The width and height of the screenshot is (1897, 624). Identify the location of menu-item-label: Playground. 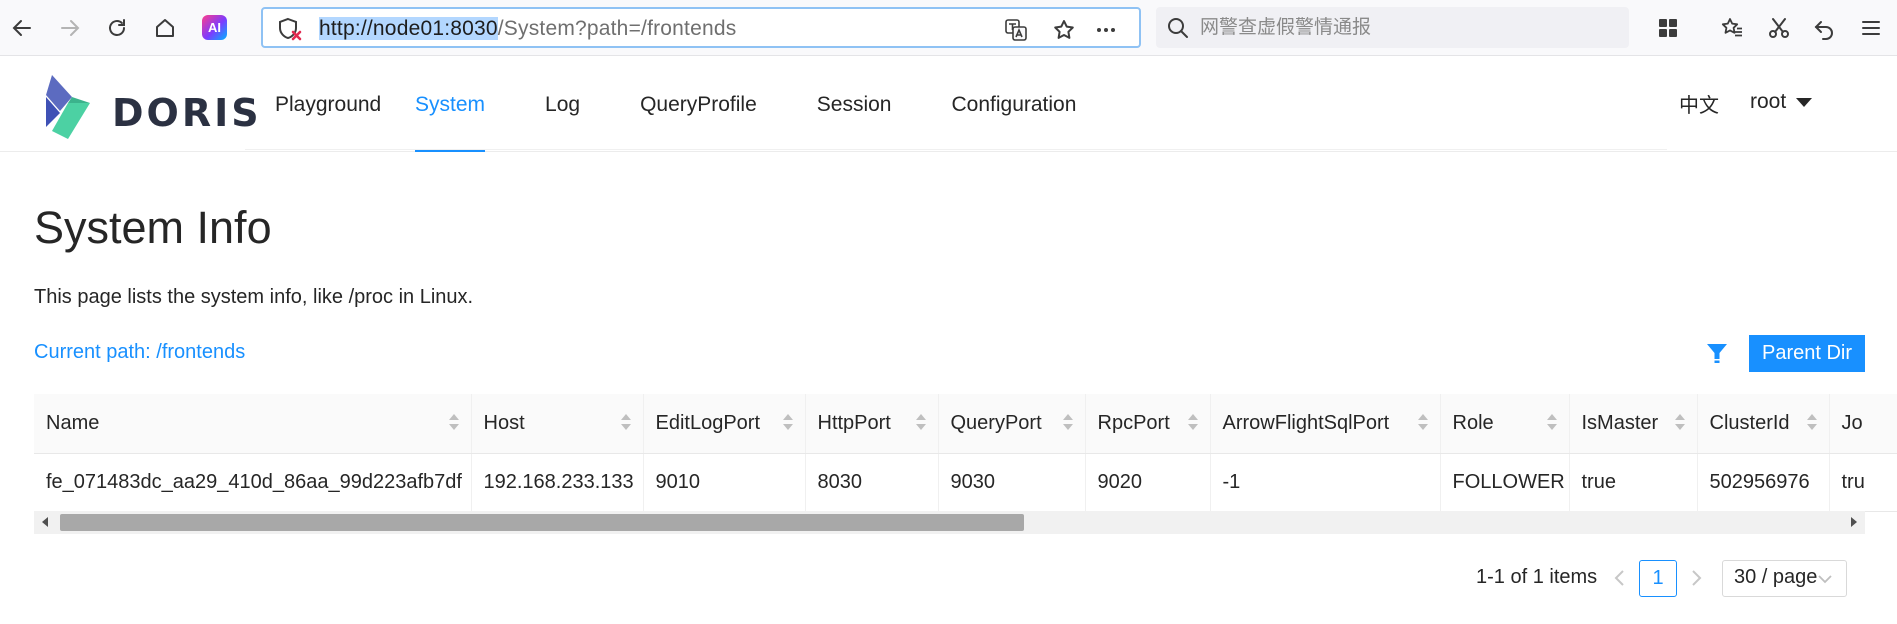
(328, 104).